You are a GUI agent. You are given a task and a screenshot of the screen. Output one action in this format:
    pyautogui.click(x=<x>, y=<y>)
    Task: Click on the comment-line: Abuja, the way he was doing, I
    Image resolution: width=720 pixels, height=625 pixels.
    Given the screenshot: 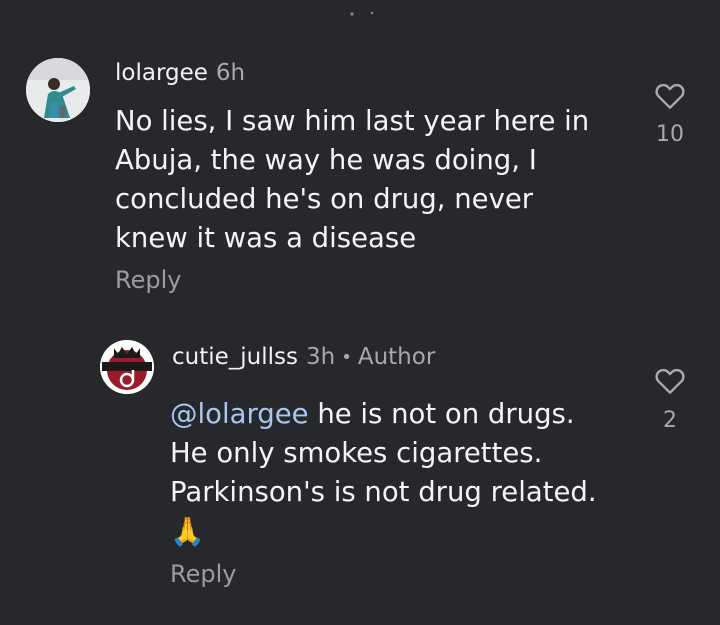 What is the action you would take?
    pyautogui.click(x=326, y=160)
    